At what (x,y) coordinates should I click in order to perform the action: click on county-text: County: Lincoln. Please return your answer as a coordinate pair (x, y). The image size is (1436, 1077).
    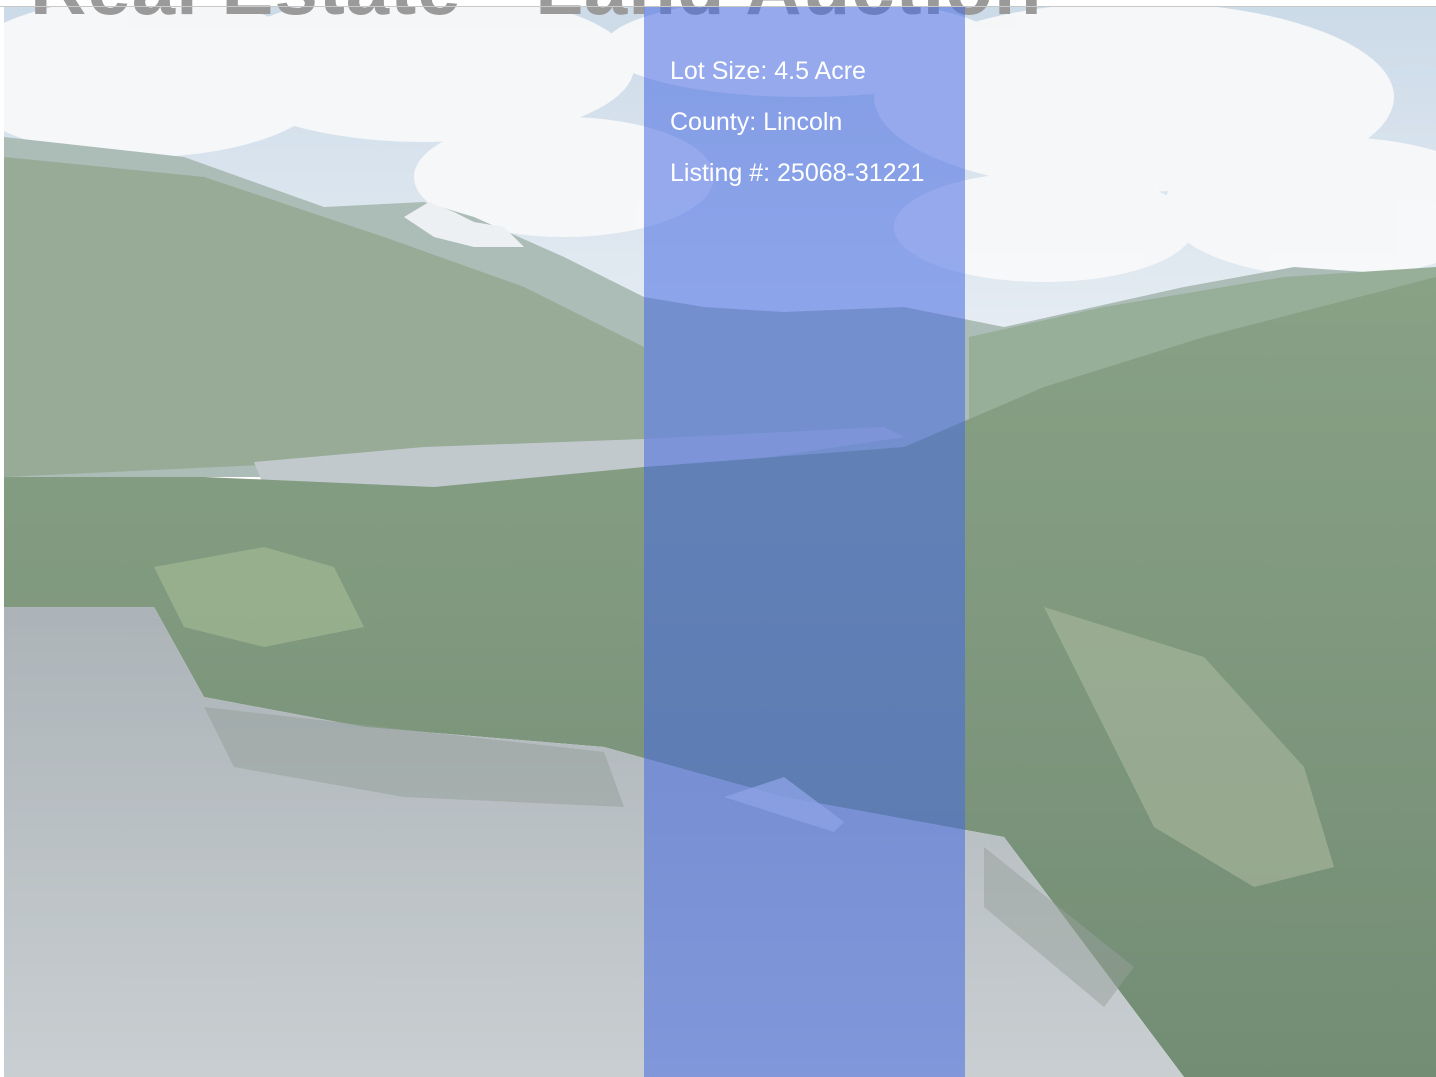
    Looking at the image, I should click on (756, 122).